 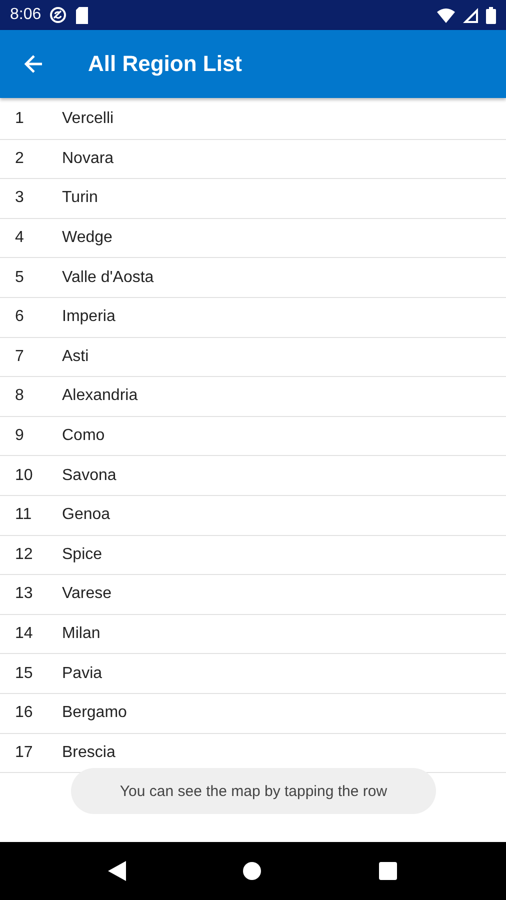 What do you see at coordinates (491, 15) in the screenshot?
I see `battery-icon` at bounding box center [491, 15].